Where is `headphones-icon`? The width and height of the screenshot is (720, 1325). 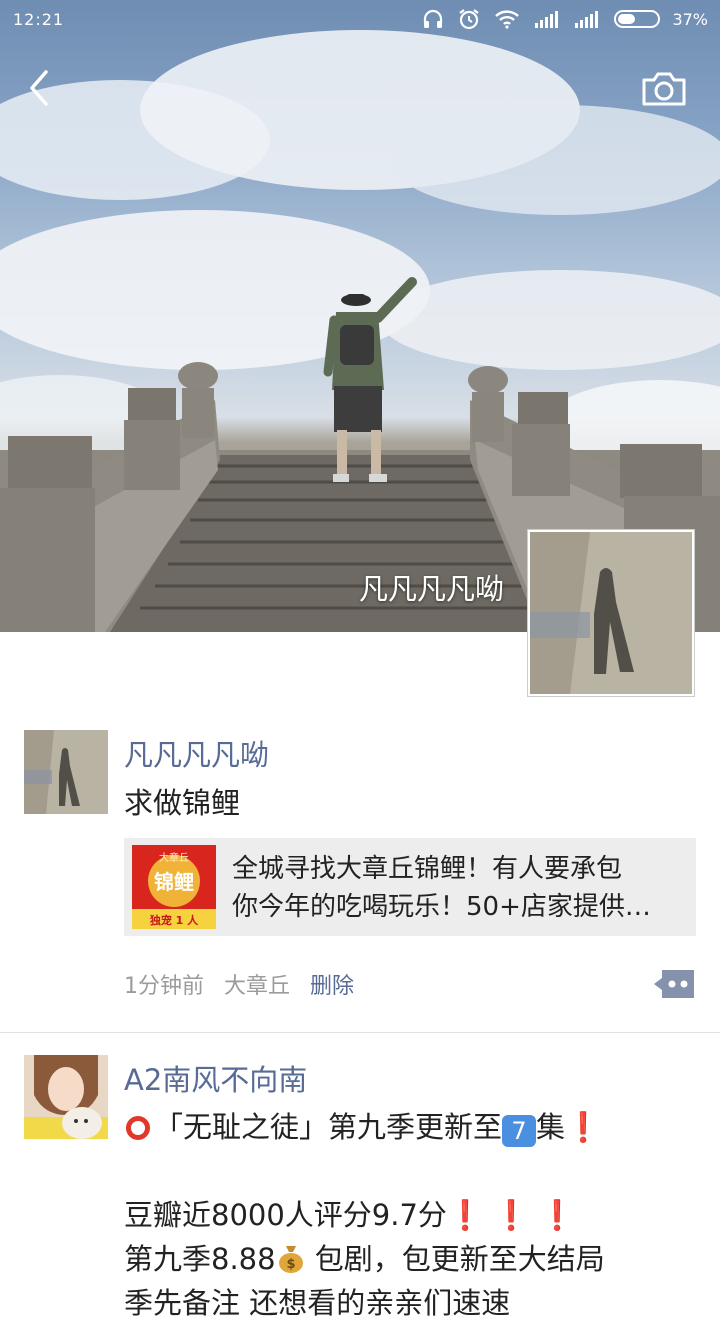
headphones-icon is located at coordinates (433, 18).